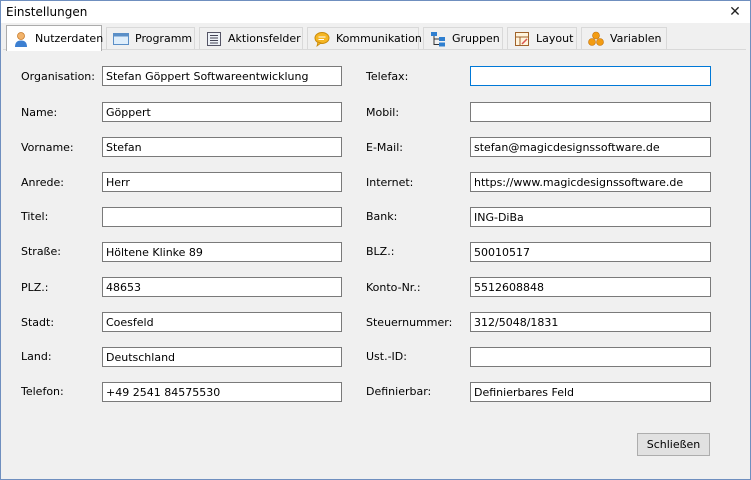  What do you see at coordinates (590, 287) in the screenshot?
I see `konto-nr-field` at bounding box center [590, 287].